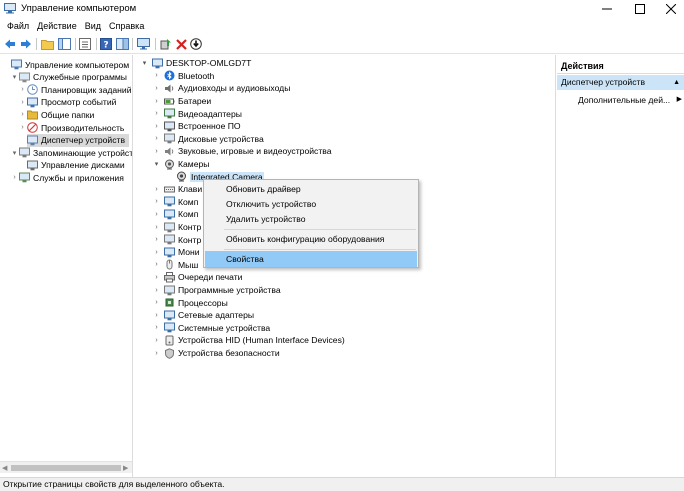 This screenshot has height=491, width=684. What do you see at coordinates (221, 88) in the screenshot?
I see `device-category: › Аудиовходы и аудиовыходы` at bounding box center [221, 88].